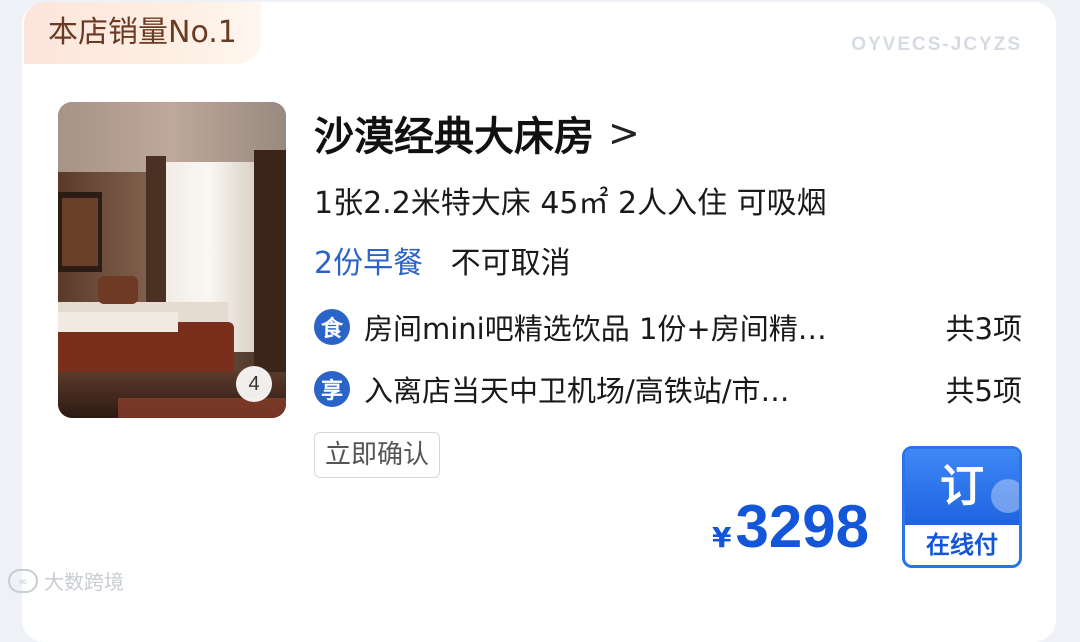 This screenshot has height=642, width=1080. Describe the element at coordinates (332, 389) in the screenshot. I see `enjoy-icon: 享` at that location.